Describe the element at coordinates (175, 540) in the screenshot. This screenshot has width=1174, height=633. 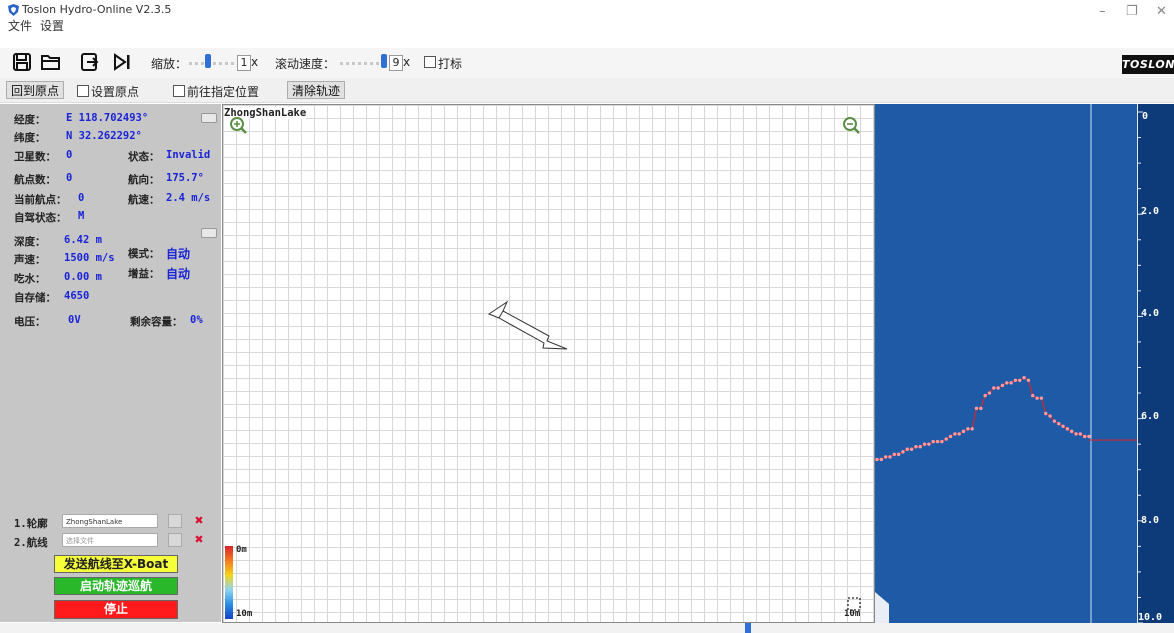
I see `route-browse-button` at that location.